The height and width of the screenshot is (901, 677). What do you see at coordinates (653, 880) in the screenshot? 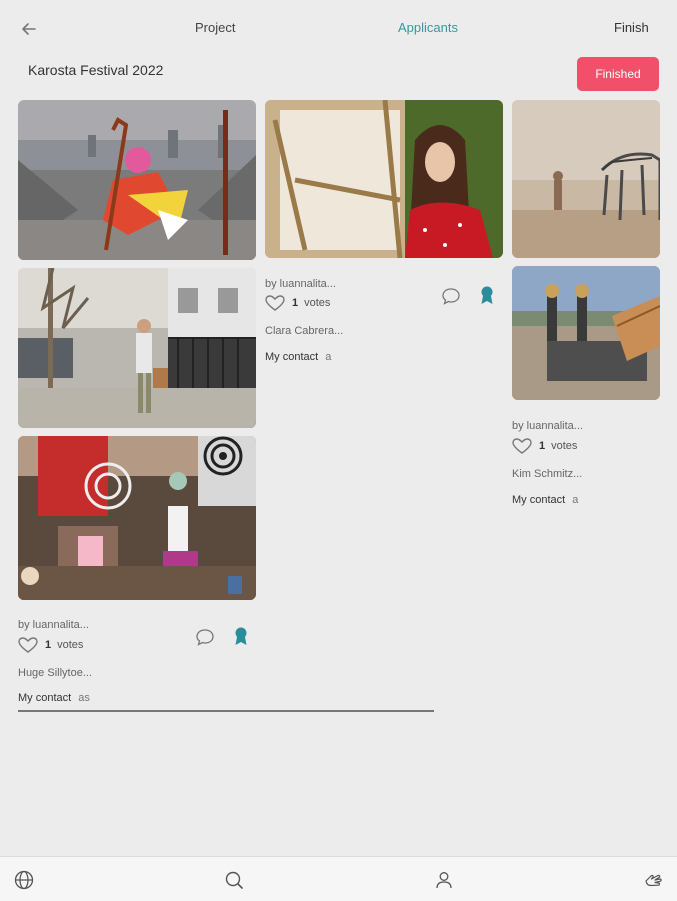
I see `hand-icon` at bounding box center [653, 880].